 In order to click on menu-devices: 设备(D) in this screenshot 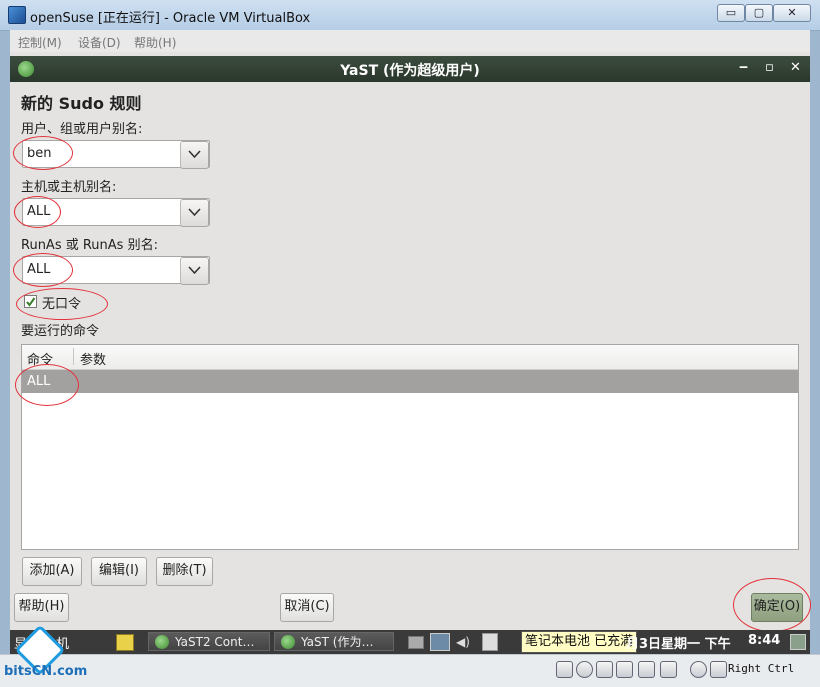, I will do `click(99, 42)`.